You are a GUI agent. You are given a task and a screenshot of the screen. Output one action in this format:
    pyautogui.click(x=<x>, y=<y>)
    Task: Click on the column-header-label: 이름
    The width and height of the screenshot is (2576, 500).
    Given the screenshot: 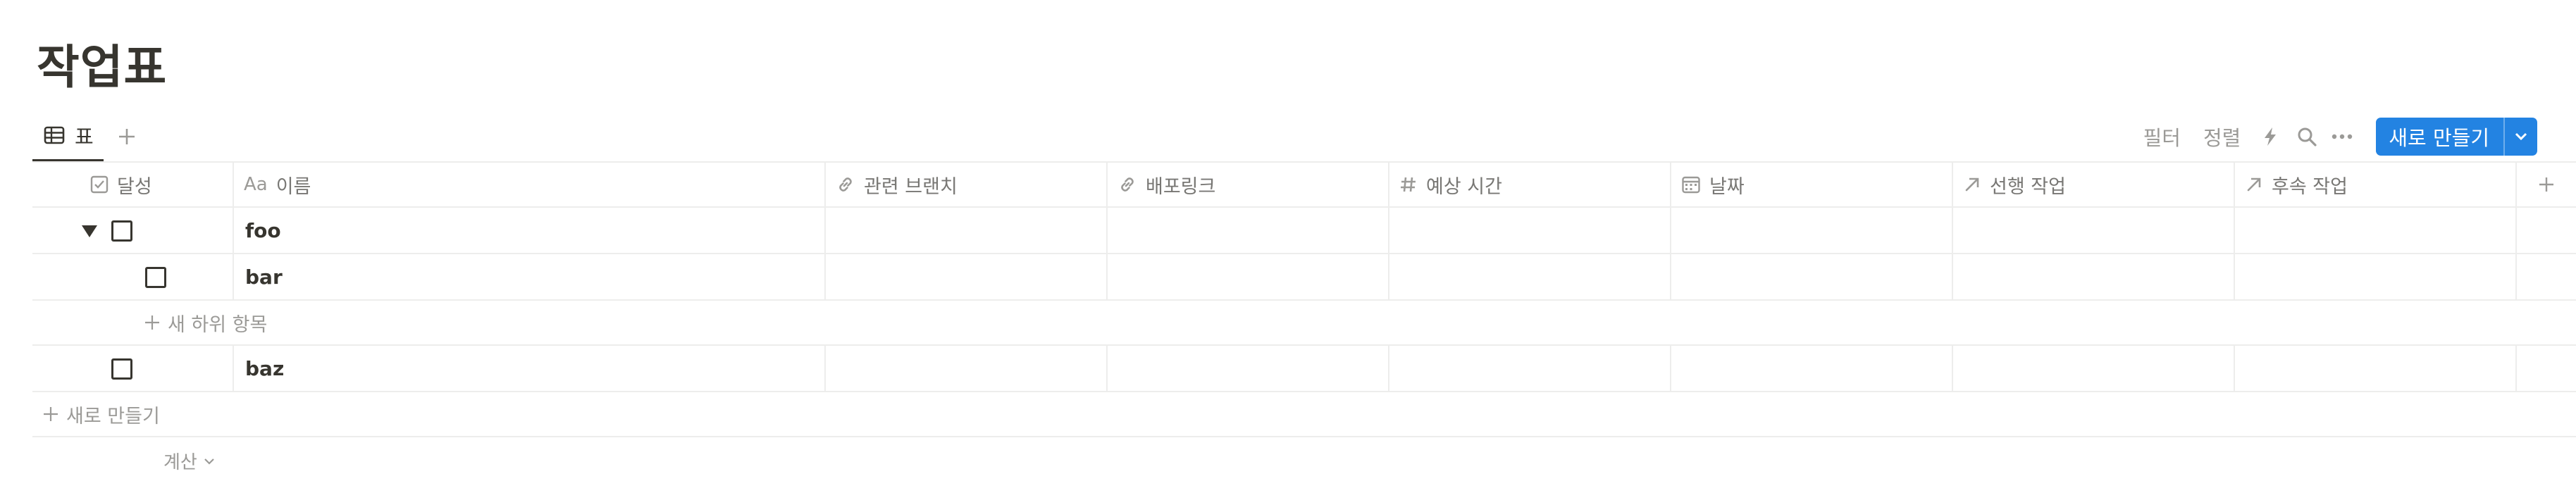 What is the action you would take?
    pyautogui.click(x=293, y=186)
    